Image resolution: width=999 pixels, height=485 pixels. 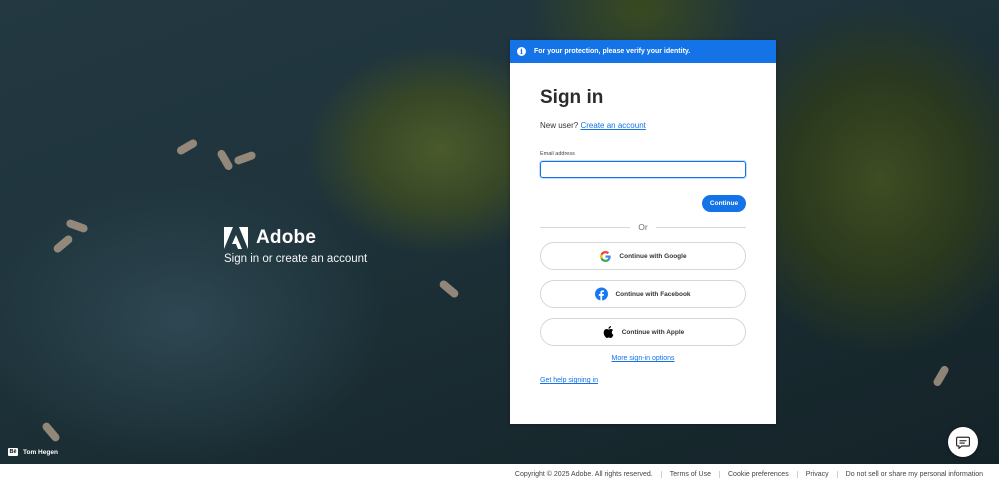 I want to click on new-user-row: New user? Create an account, so click(x=643, y=125).